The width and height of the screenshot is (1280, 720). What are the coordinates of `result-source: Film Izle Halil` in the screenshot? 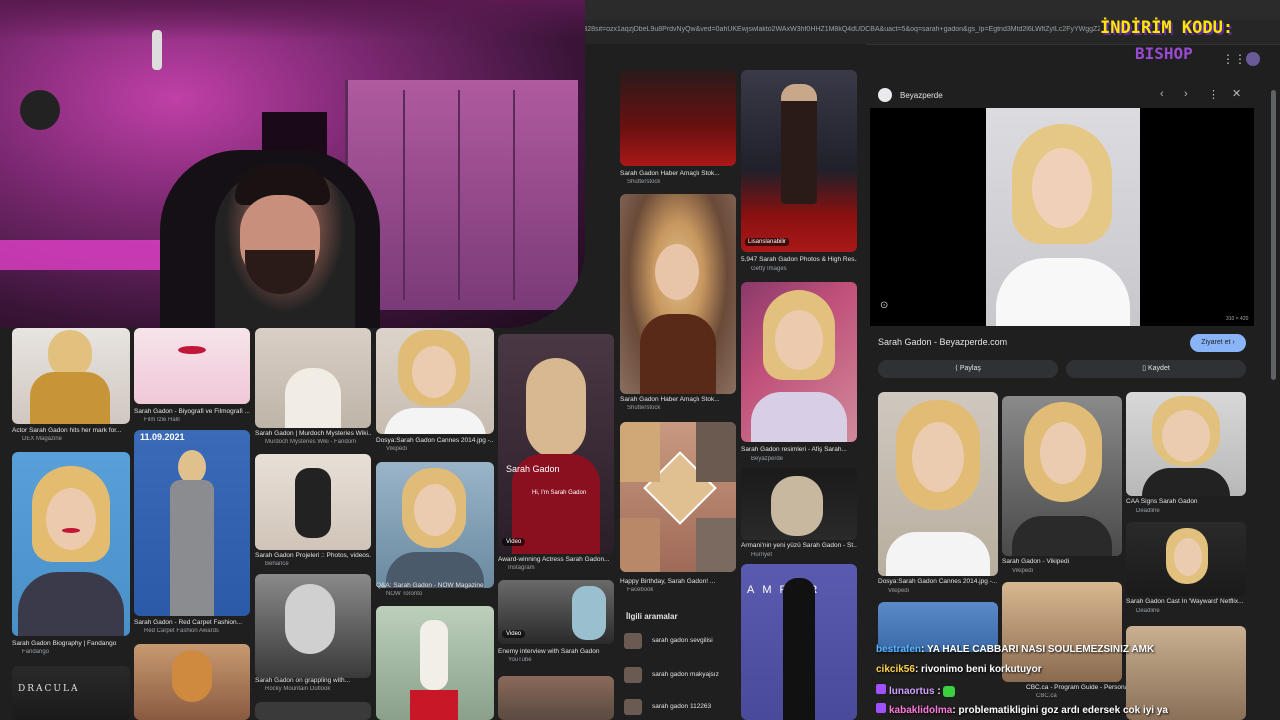 It's located at (162, 420).